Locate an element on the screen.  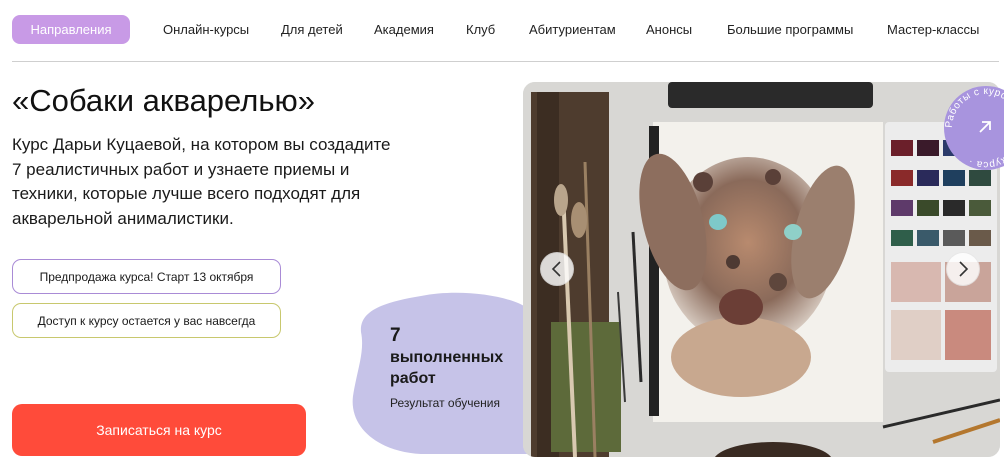
presale-tag: Предпродажа курса! Старт 13 октября is located at coordinates (146, 276).